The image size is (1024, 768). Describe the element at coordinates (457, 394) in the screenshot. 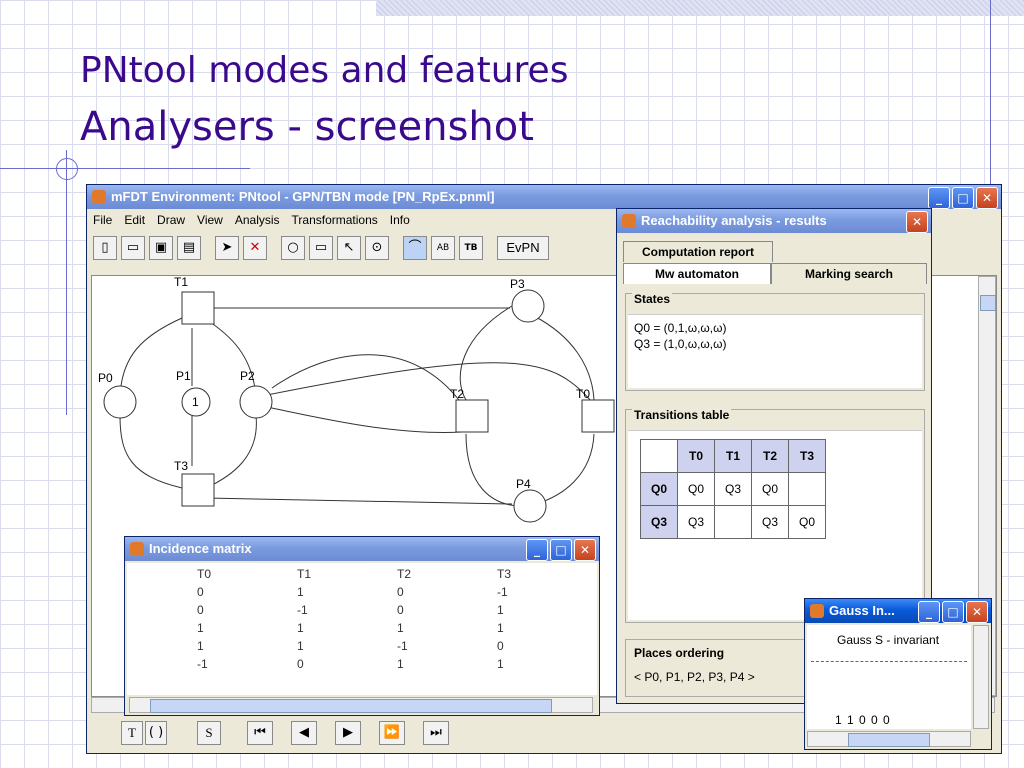

I see `label-t2: T2` at that location.